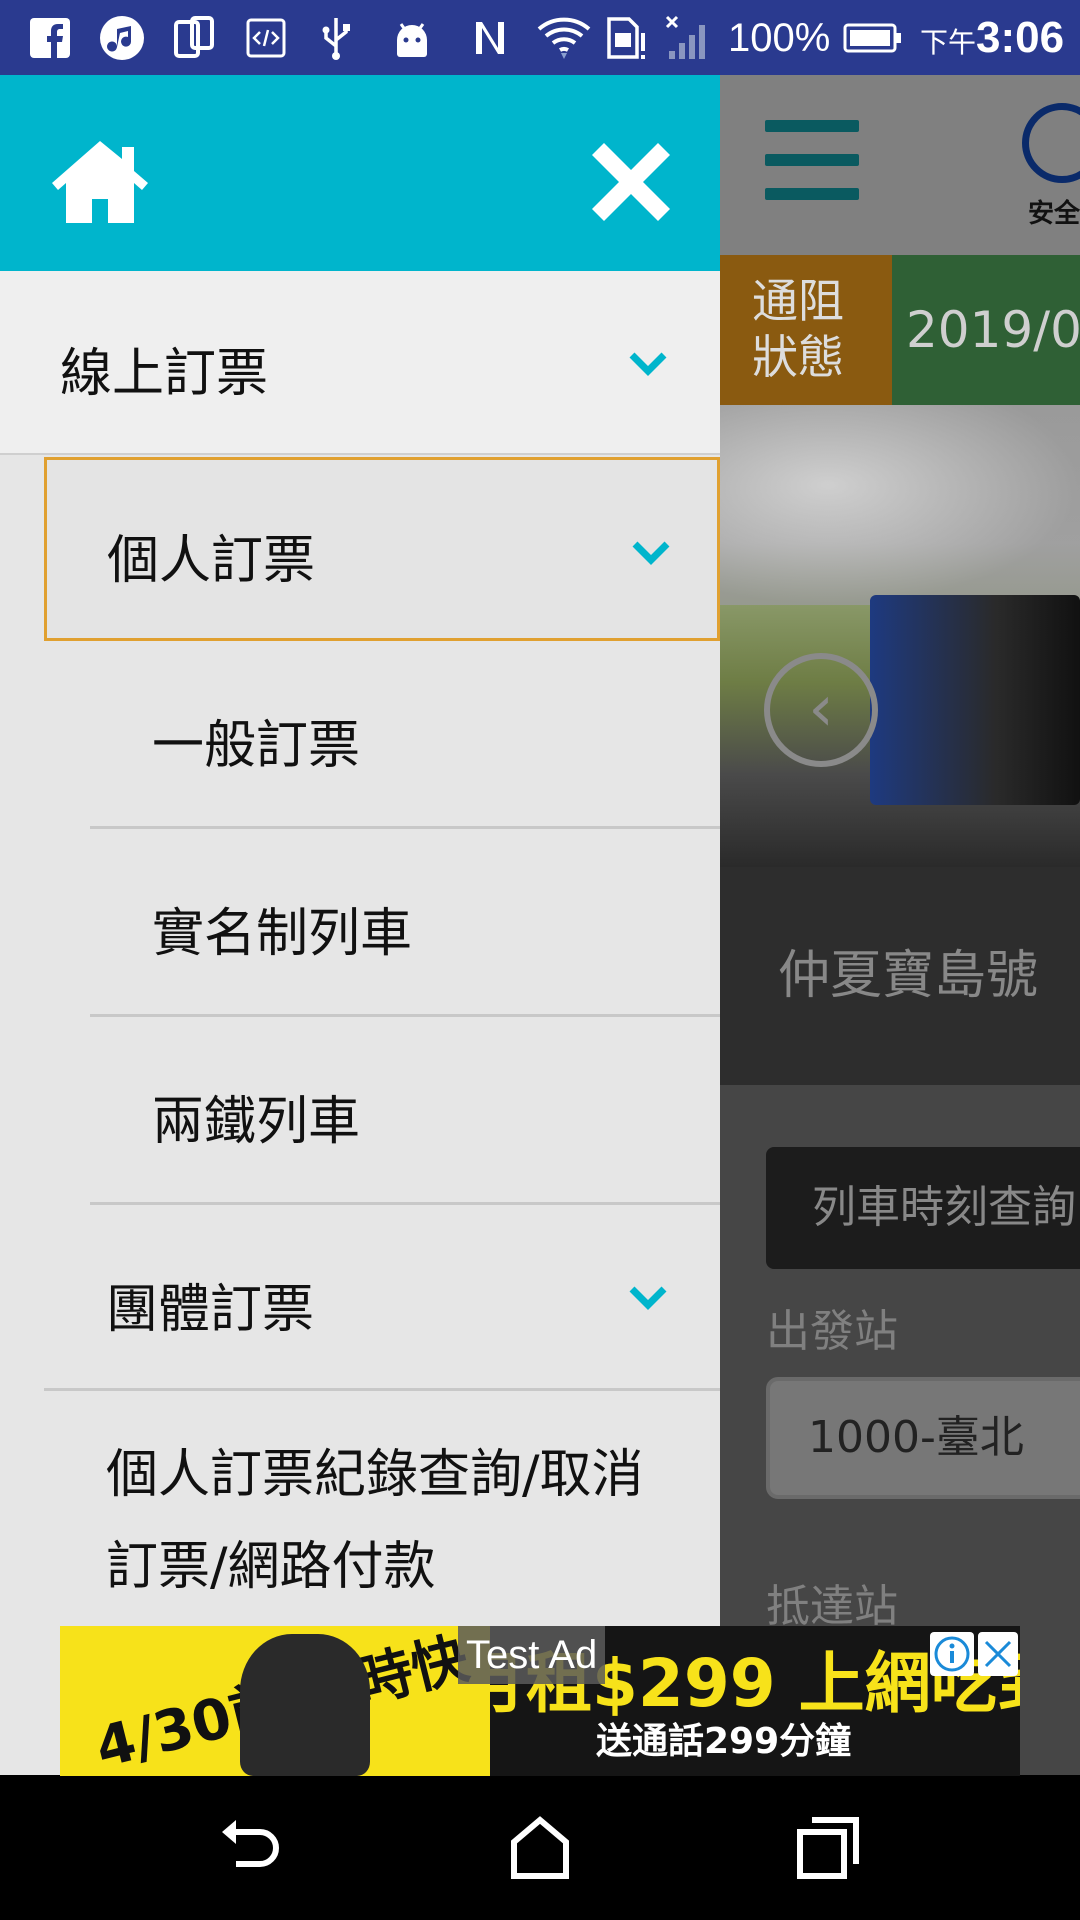 This screenshot has height=1920, width=1080. Describe the element at coordinates (382, 735) in the screenshot. I see `menu-general-booking: 一般訂票` at that location.